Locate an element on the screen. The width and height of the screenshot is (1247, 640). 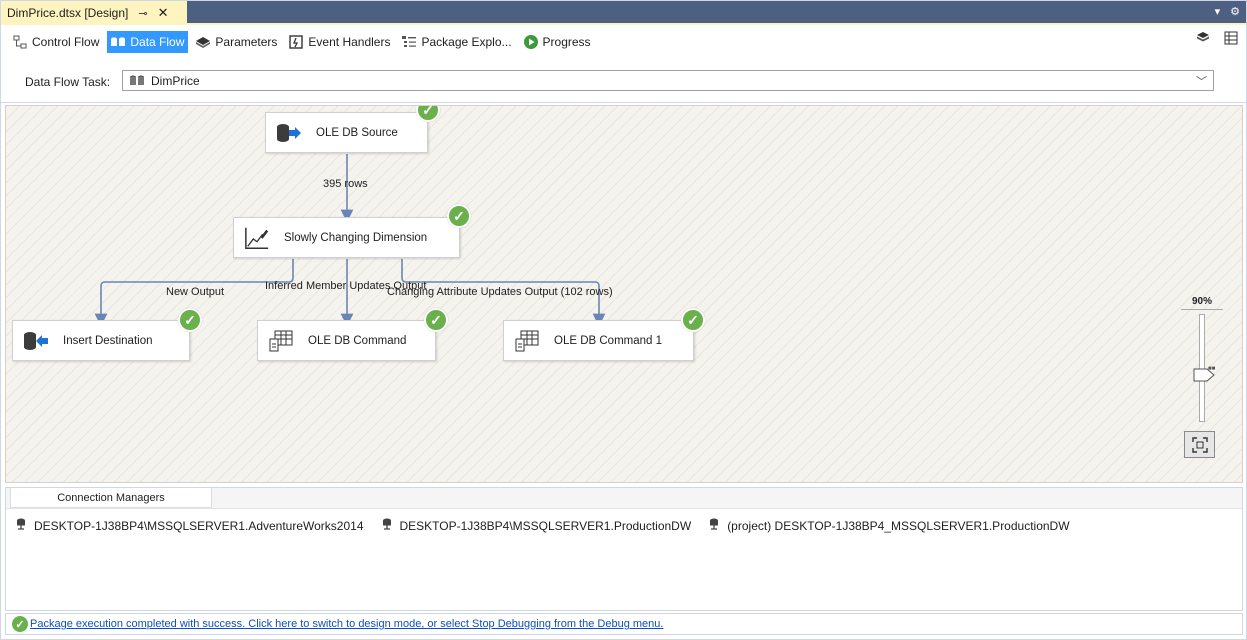
connection-managers-tab: Connection Managers is located at coordinates (111, 498).